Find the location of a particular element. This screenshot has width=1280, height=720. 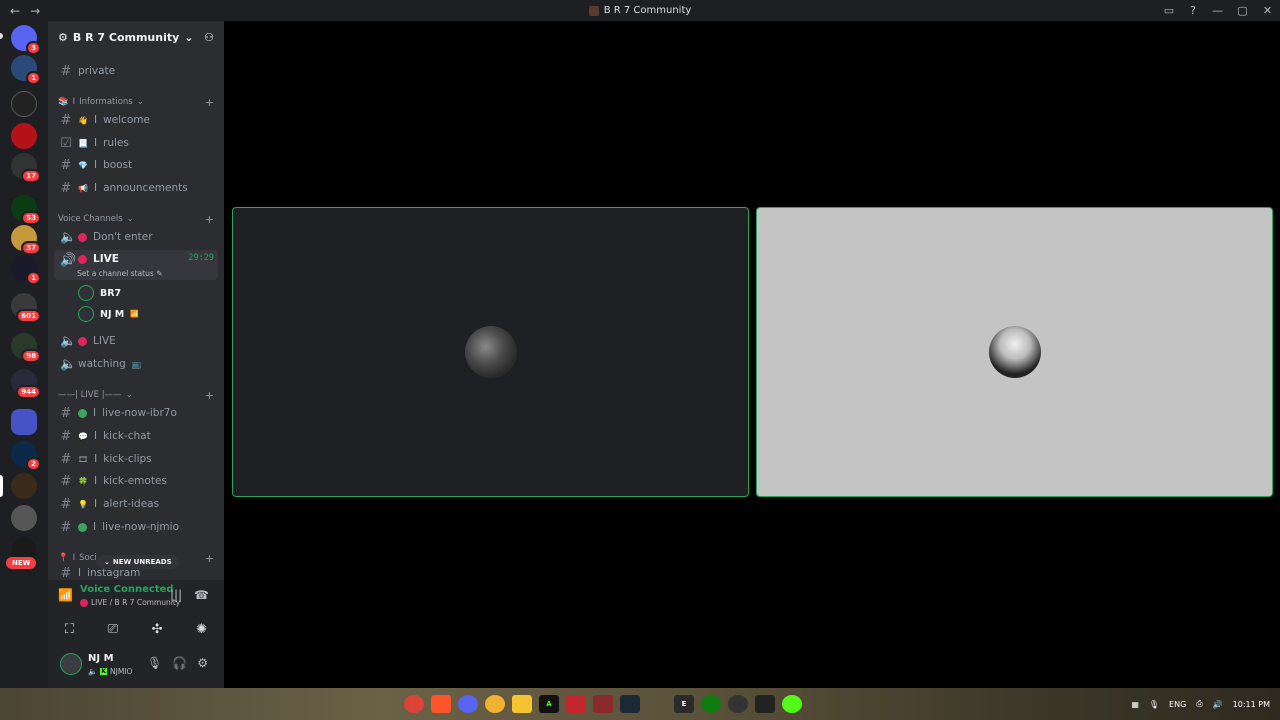

epic-games-icon: E is located at coordinates (684, 704).